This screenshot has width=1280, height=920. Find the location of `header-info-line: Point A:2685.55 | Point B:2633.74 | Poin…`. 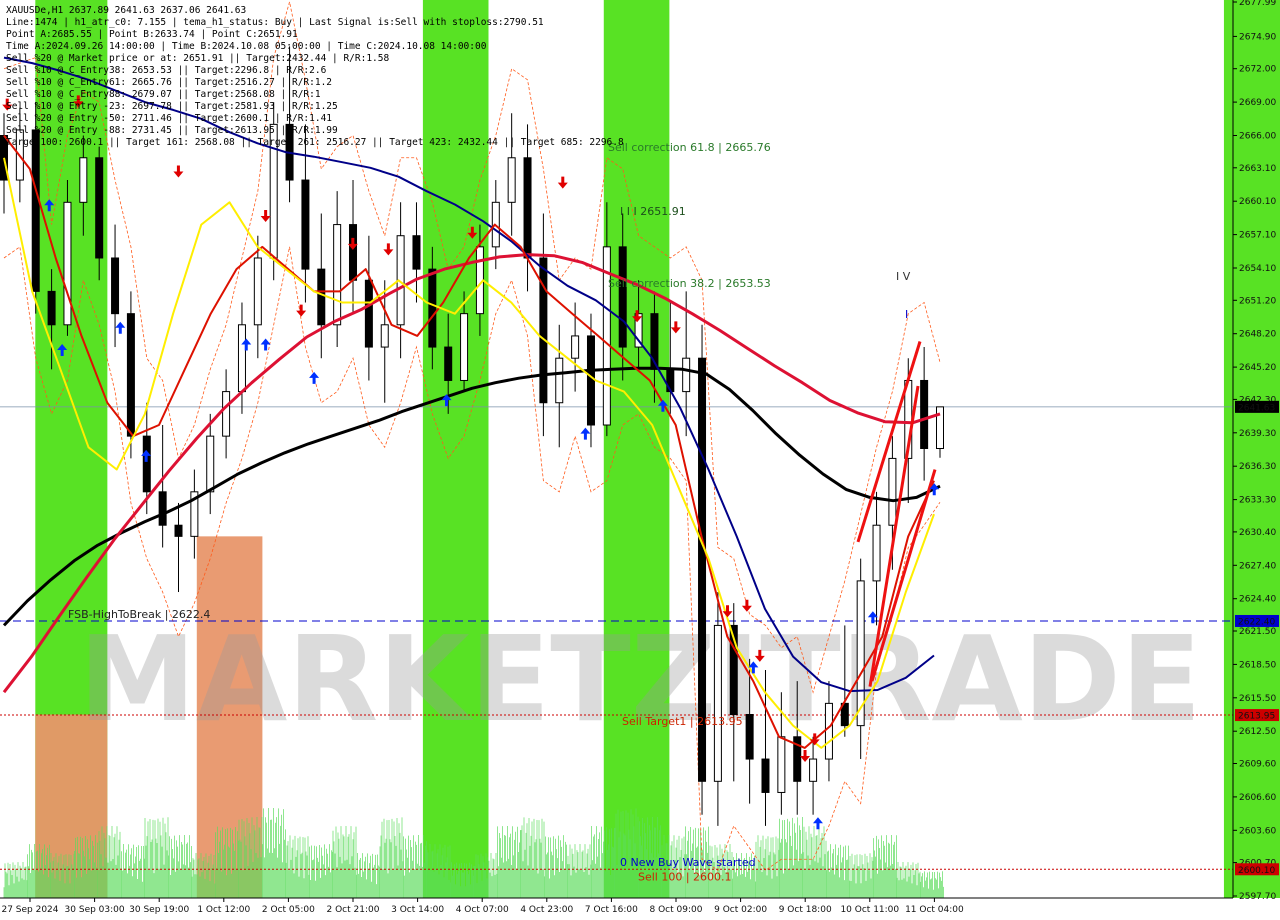

header-info-line: Point A:2685.55 | Point B:2633.74 | Poin… is located at coordinates (152, 34).